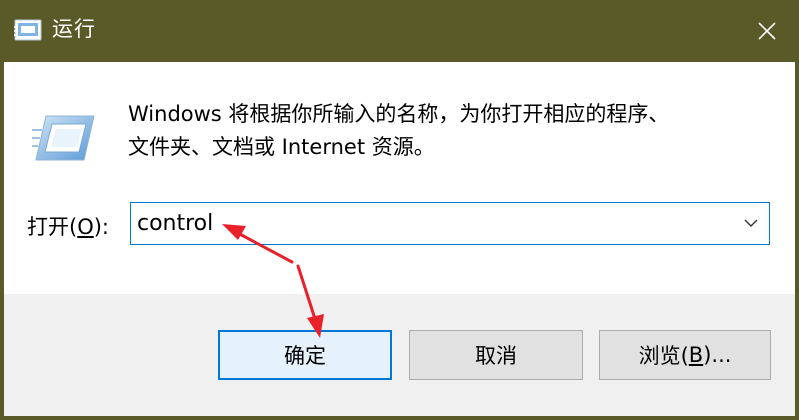  Describe the element at coordinates (399, 418) in the screenshot. I see `window-frame-bottom` at that location.